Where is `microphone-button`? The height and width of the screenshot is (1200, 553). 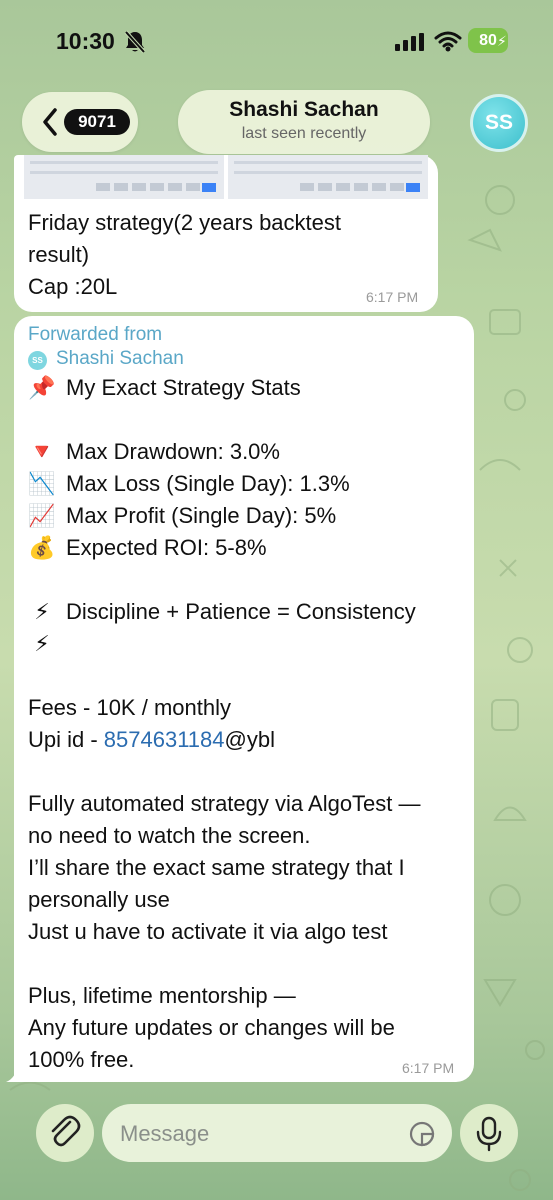 microphone-button is located at coordinates (489, 1133).